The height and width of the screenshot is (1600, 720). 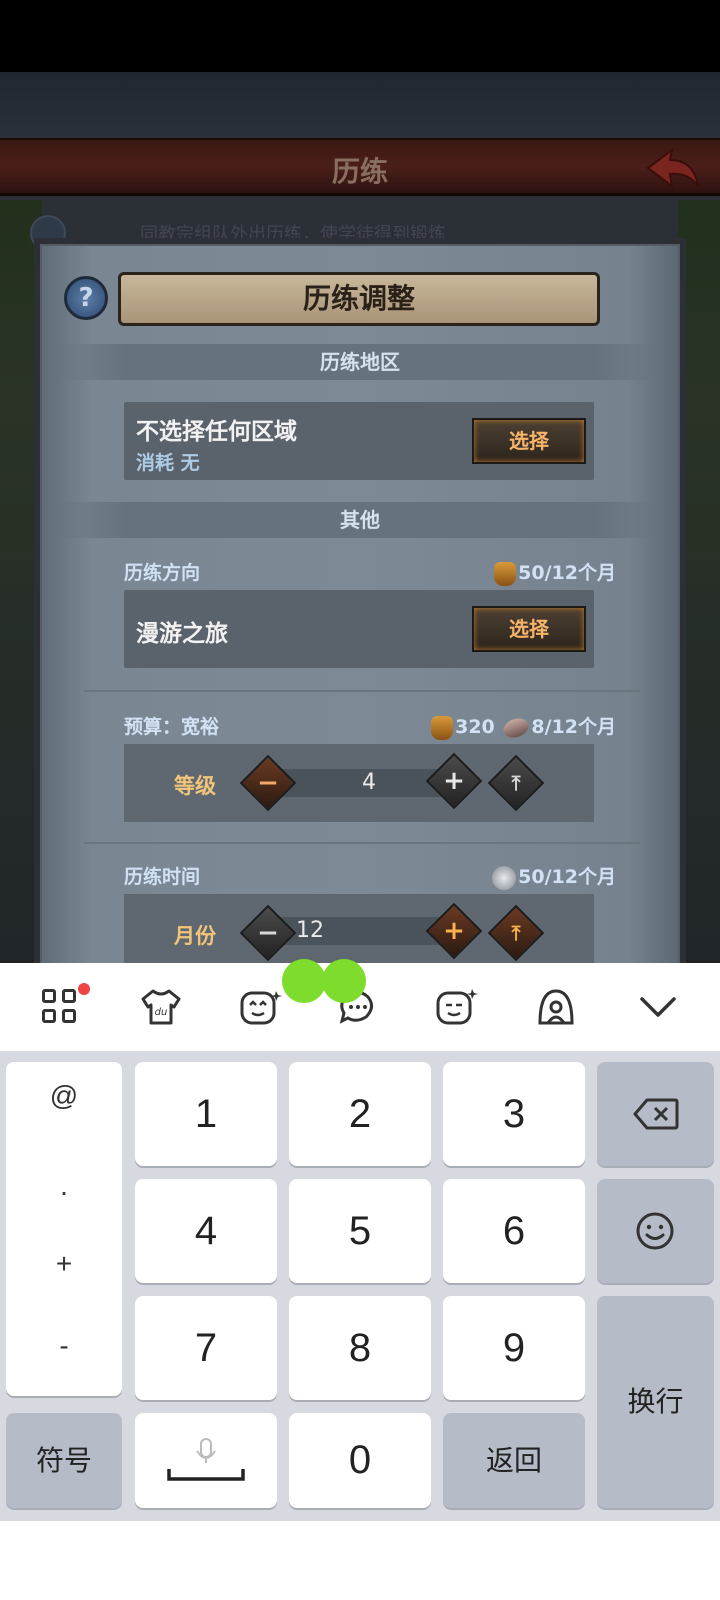 I want to click on at-symbol: @, so click(x=64, y=1096).